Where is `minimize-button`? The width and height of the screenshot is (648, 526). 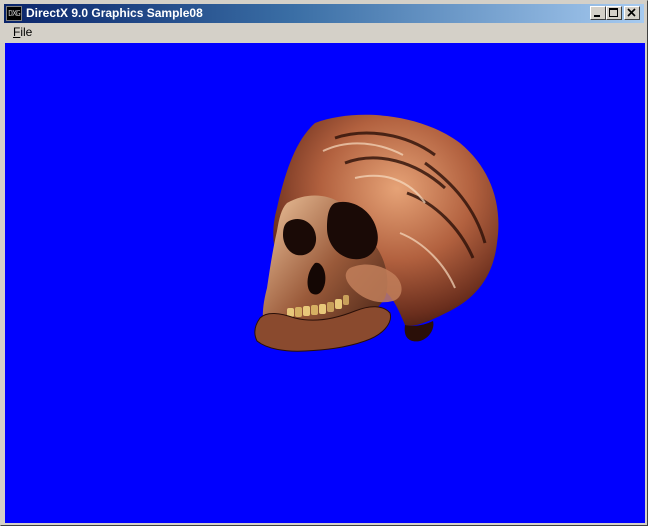
minimize-button is located at coordinates (598, 13).